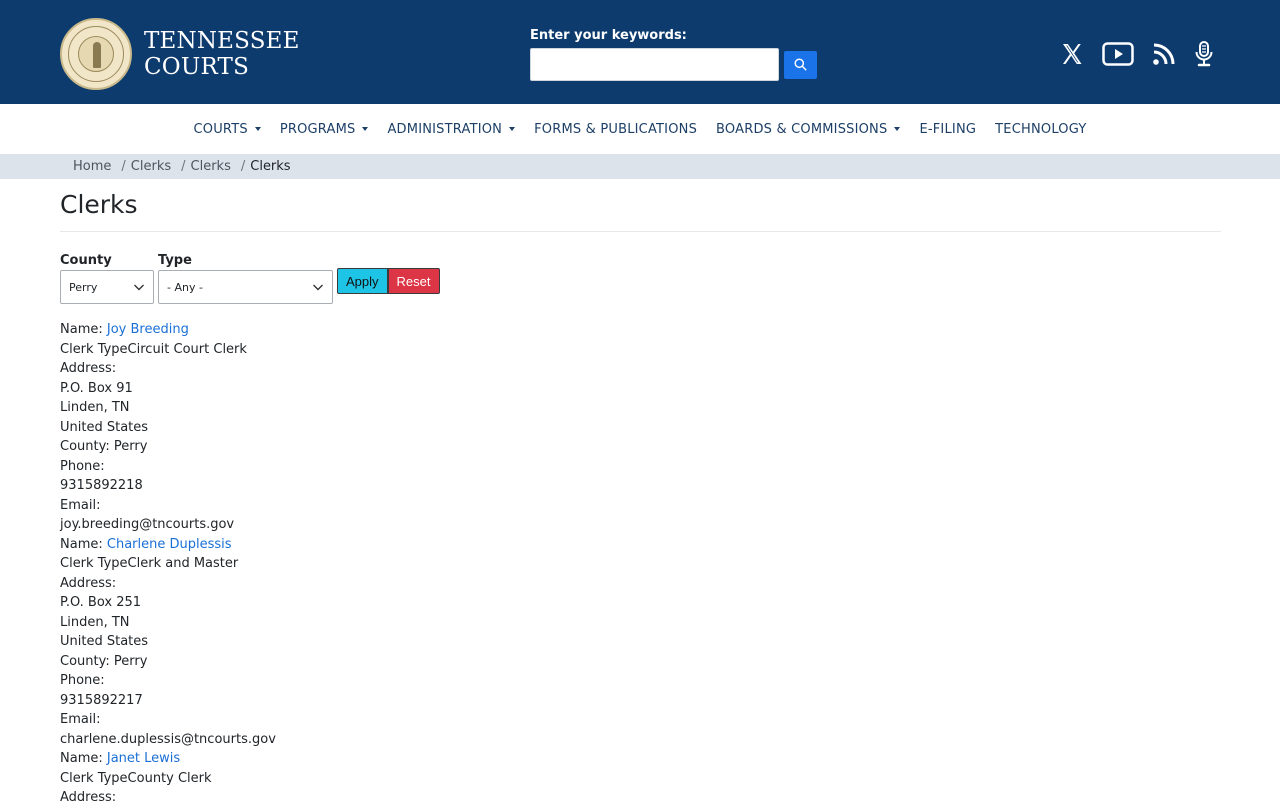  I want to click on nav-technology: TECHNOLOGY, so click(1041, 129).